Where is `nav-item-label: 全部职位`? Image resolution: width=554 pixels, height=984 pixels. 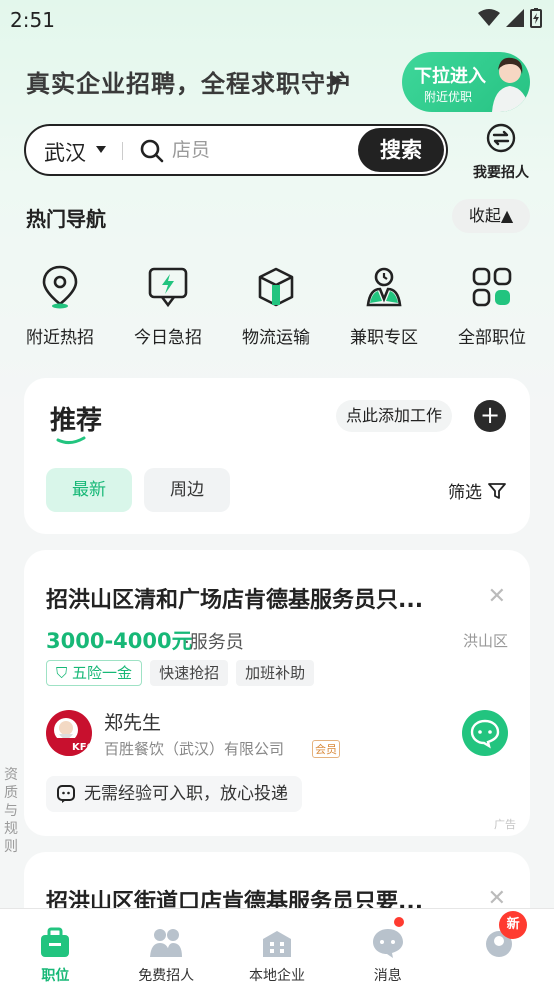
nav-item-label: 全部职位 is located at coordinates (492, 338).